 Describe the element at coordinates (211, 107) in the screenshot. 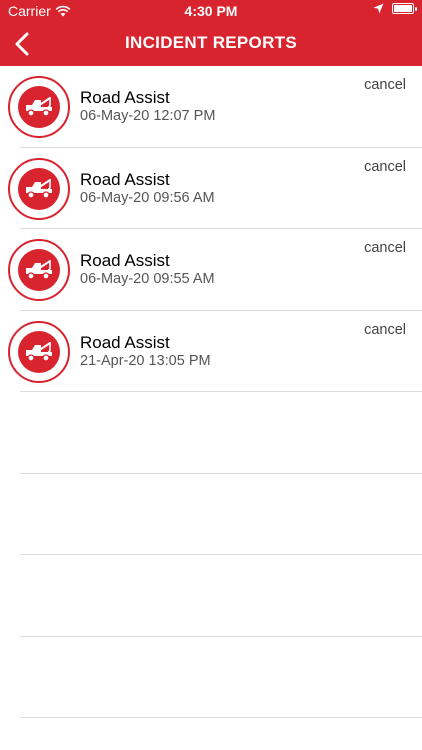

I see `incident-row: Road Assist 06-May-20 12:07 PM cancel` at that location.